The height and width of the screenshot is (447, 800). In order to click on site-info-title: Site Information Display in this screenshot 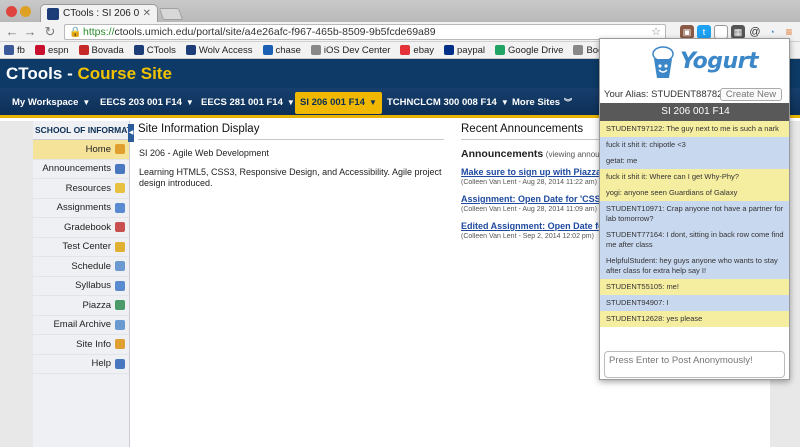, I will do `click(291, 131)`.